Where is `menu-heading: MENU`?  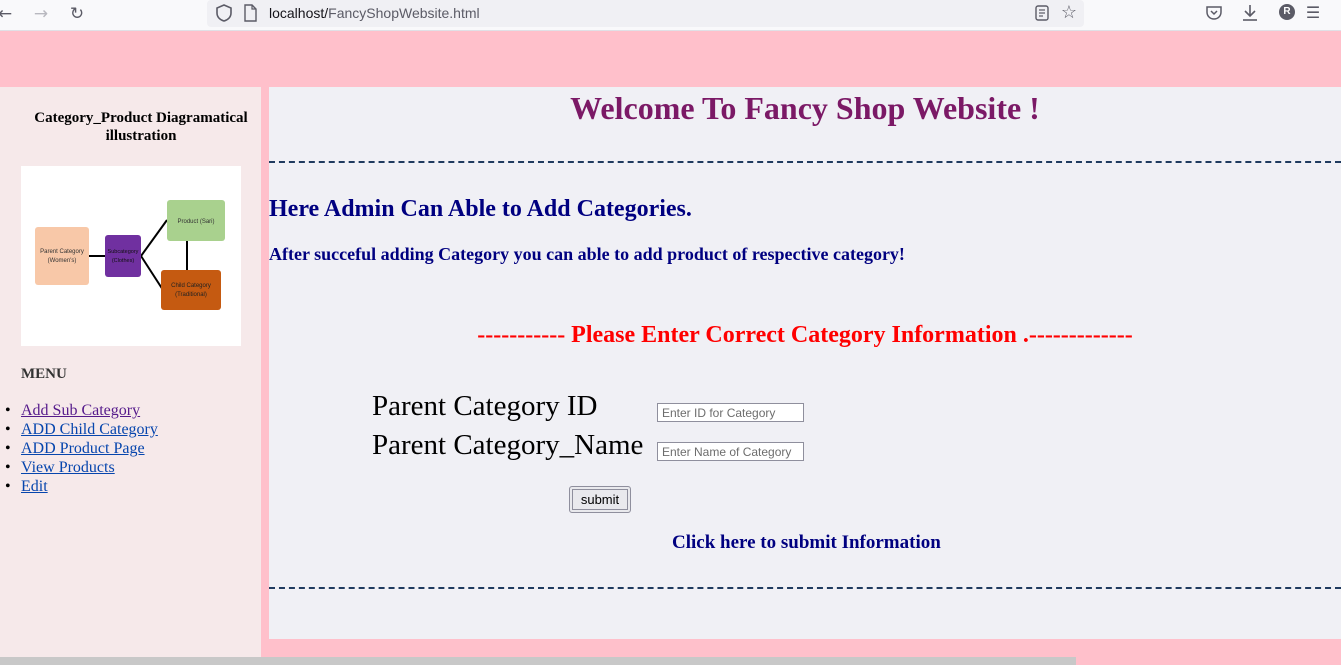
menu-heading: MENU is located at coordinates (44, 374).